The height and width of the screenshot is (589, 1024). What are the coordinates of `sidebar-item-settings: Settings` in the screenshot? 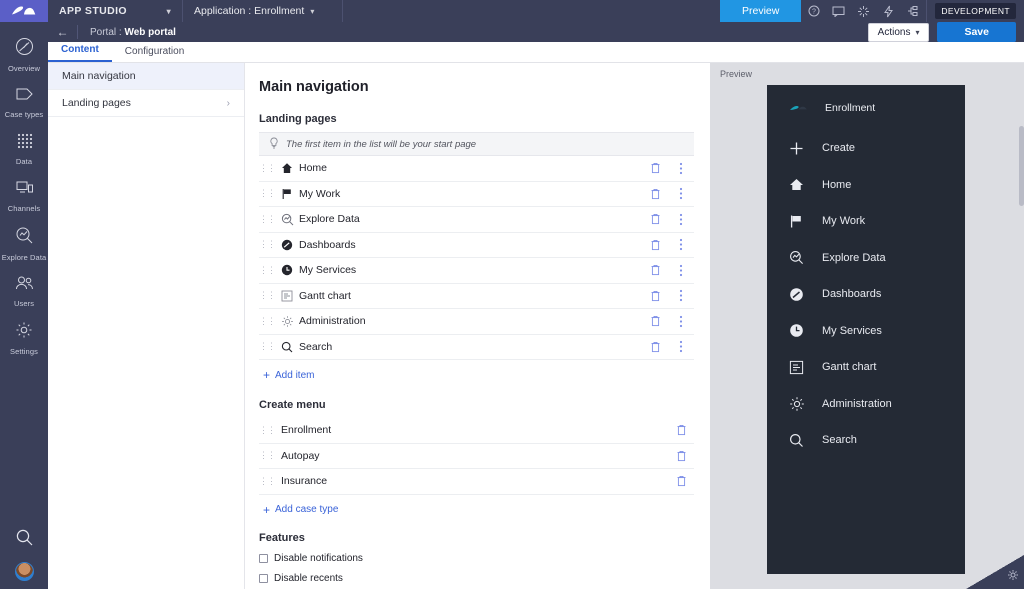 It's located at (24, 339).